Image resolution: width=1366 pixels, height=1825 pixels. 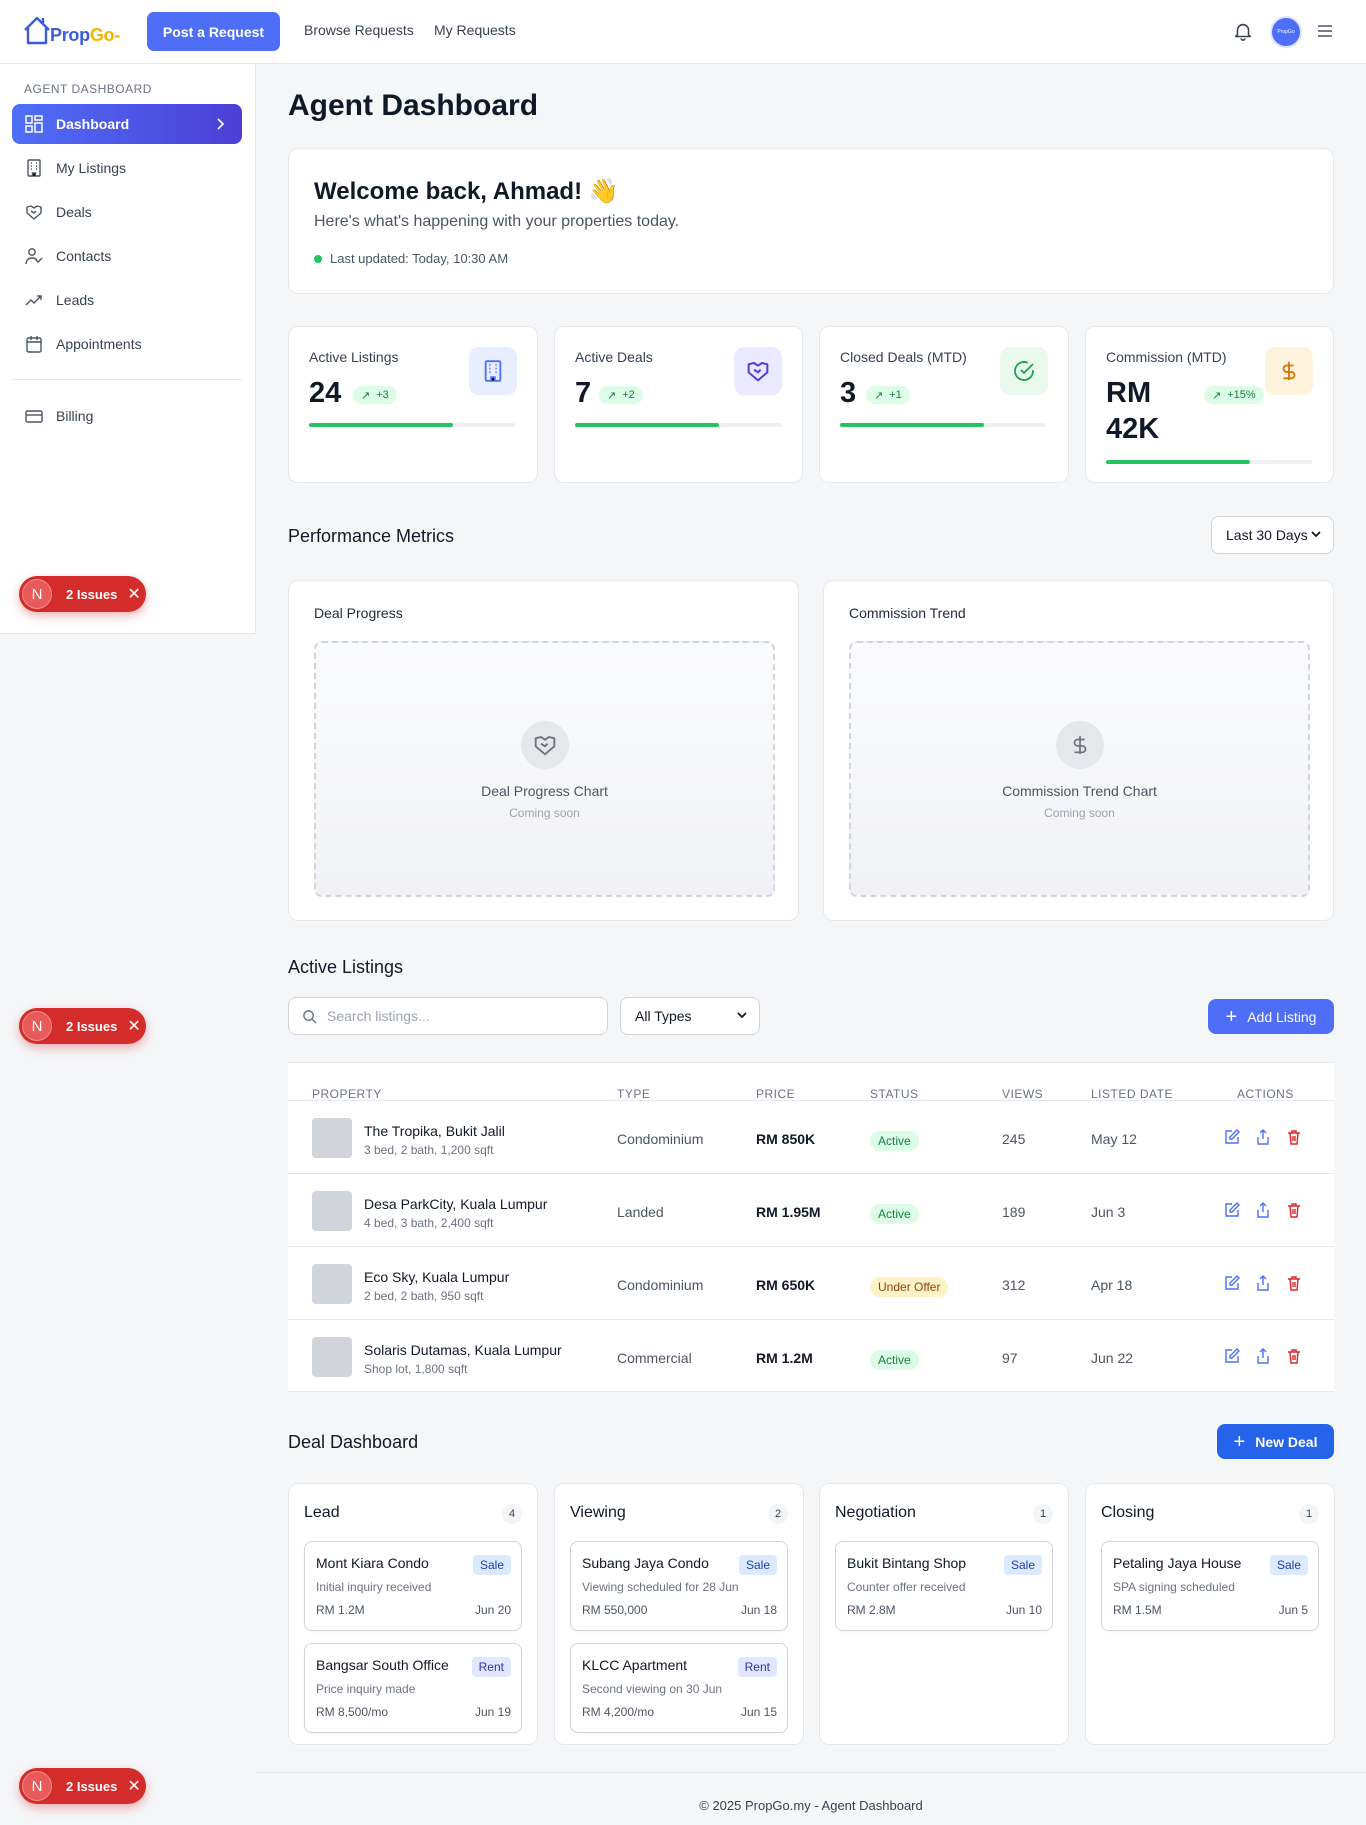 I want to click on search-input, so click(x=457, y=1016).